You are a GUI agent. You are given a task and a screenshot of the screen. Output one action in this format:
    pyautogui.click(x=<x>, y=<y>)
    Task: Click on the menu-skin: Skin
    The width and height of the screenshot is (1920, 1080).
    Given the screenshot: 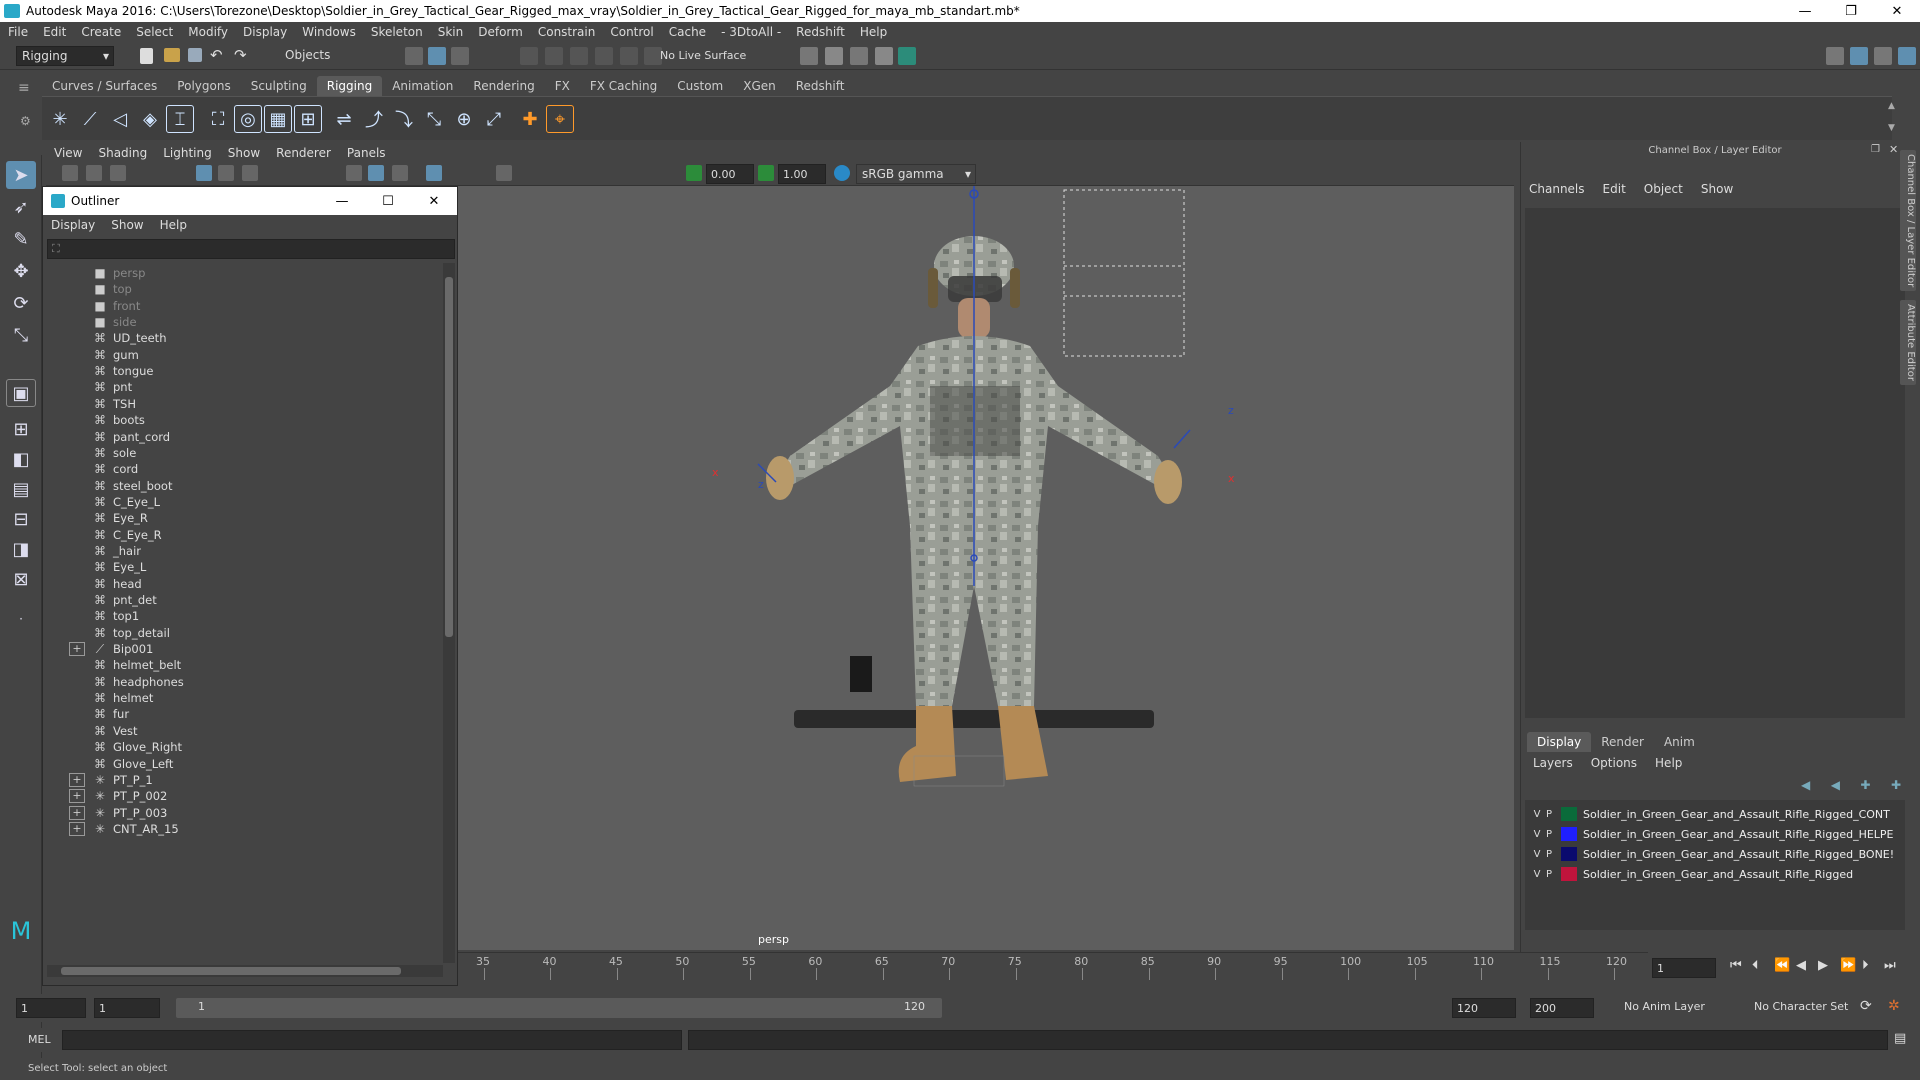 What is the action you would take?
    pyautogui.click(x=451, y=32)
    